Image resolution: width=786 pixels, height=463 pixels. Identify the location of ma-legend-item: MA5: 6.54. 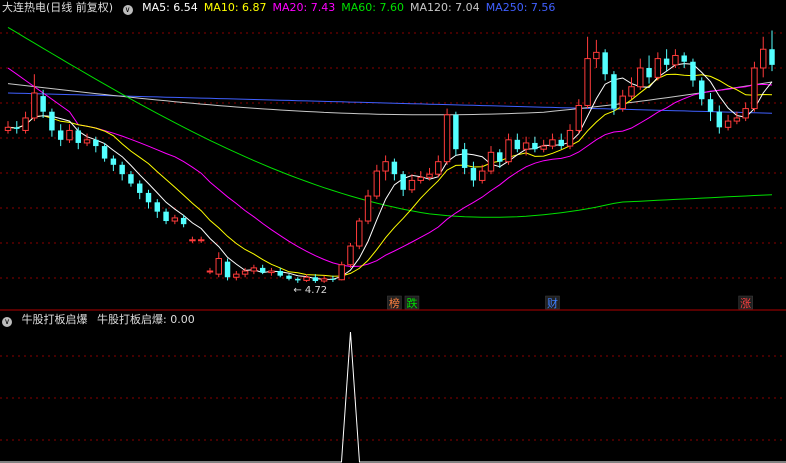
(170, 7).